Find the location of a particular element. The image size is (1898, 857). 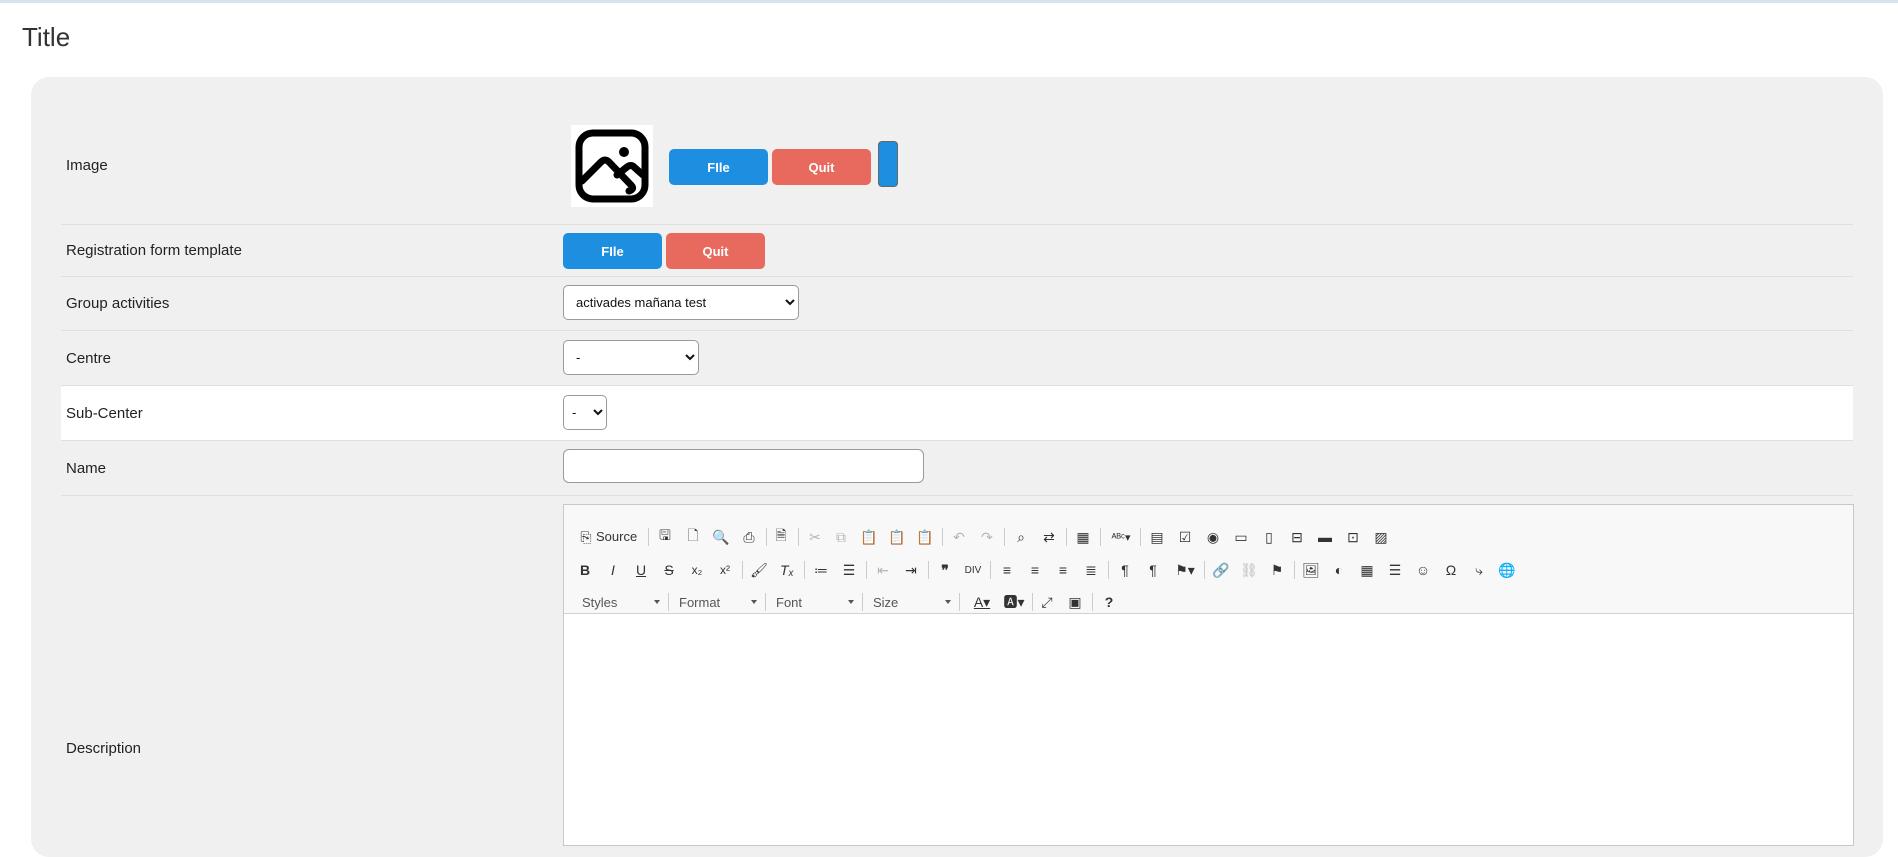

spellcheck-icon: ᴬᴮᶜ▾ is located at coordinates (1121, 537).